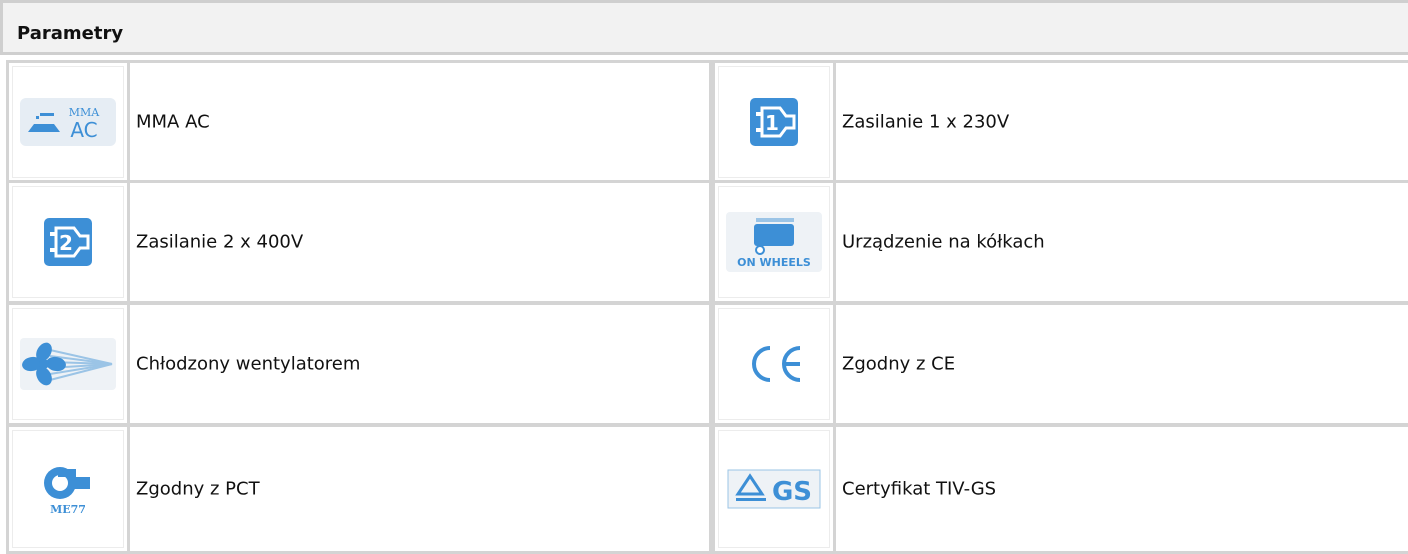 The image size is (1408, 554). What do you see at coordinates (792, 492) in the screenshot?
I see `svg-text: GS` at bounding box center [792, 492].